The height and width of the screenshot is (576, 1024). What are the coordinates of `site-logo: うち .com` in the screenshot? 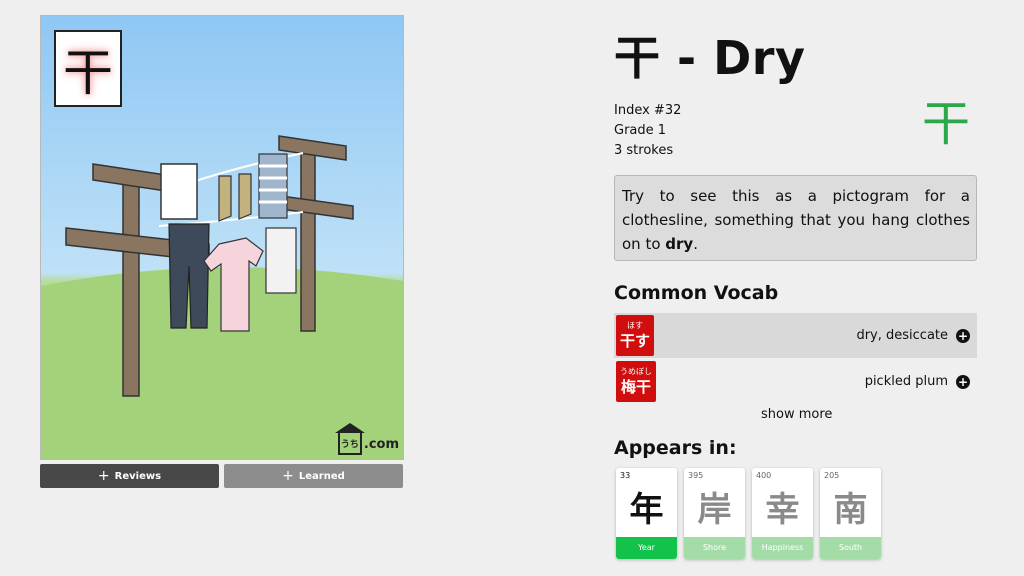 It's located at (366, 439).